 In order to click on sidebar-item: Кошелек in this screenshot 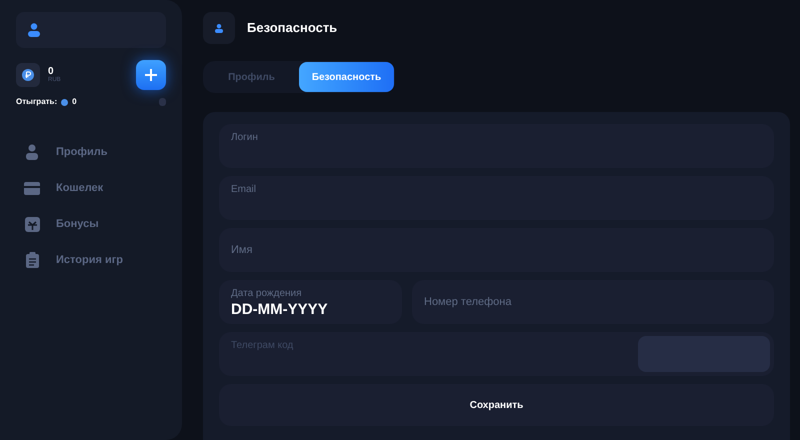, I will do `click(95, 188)`.